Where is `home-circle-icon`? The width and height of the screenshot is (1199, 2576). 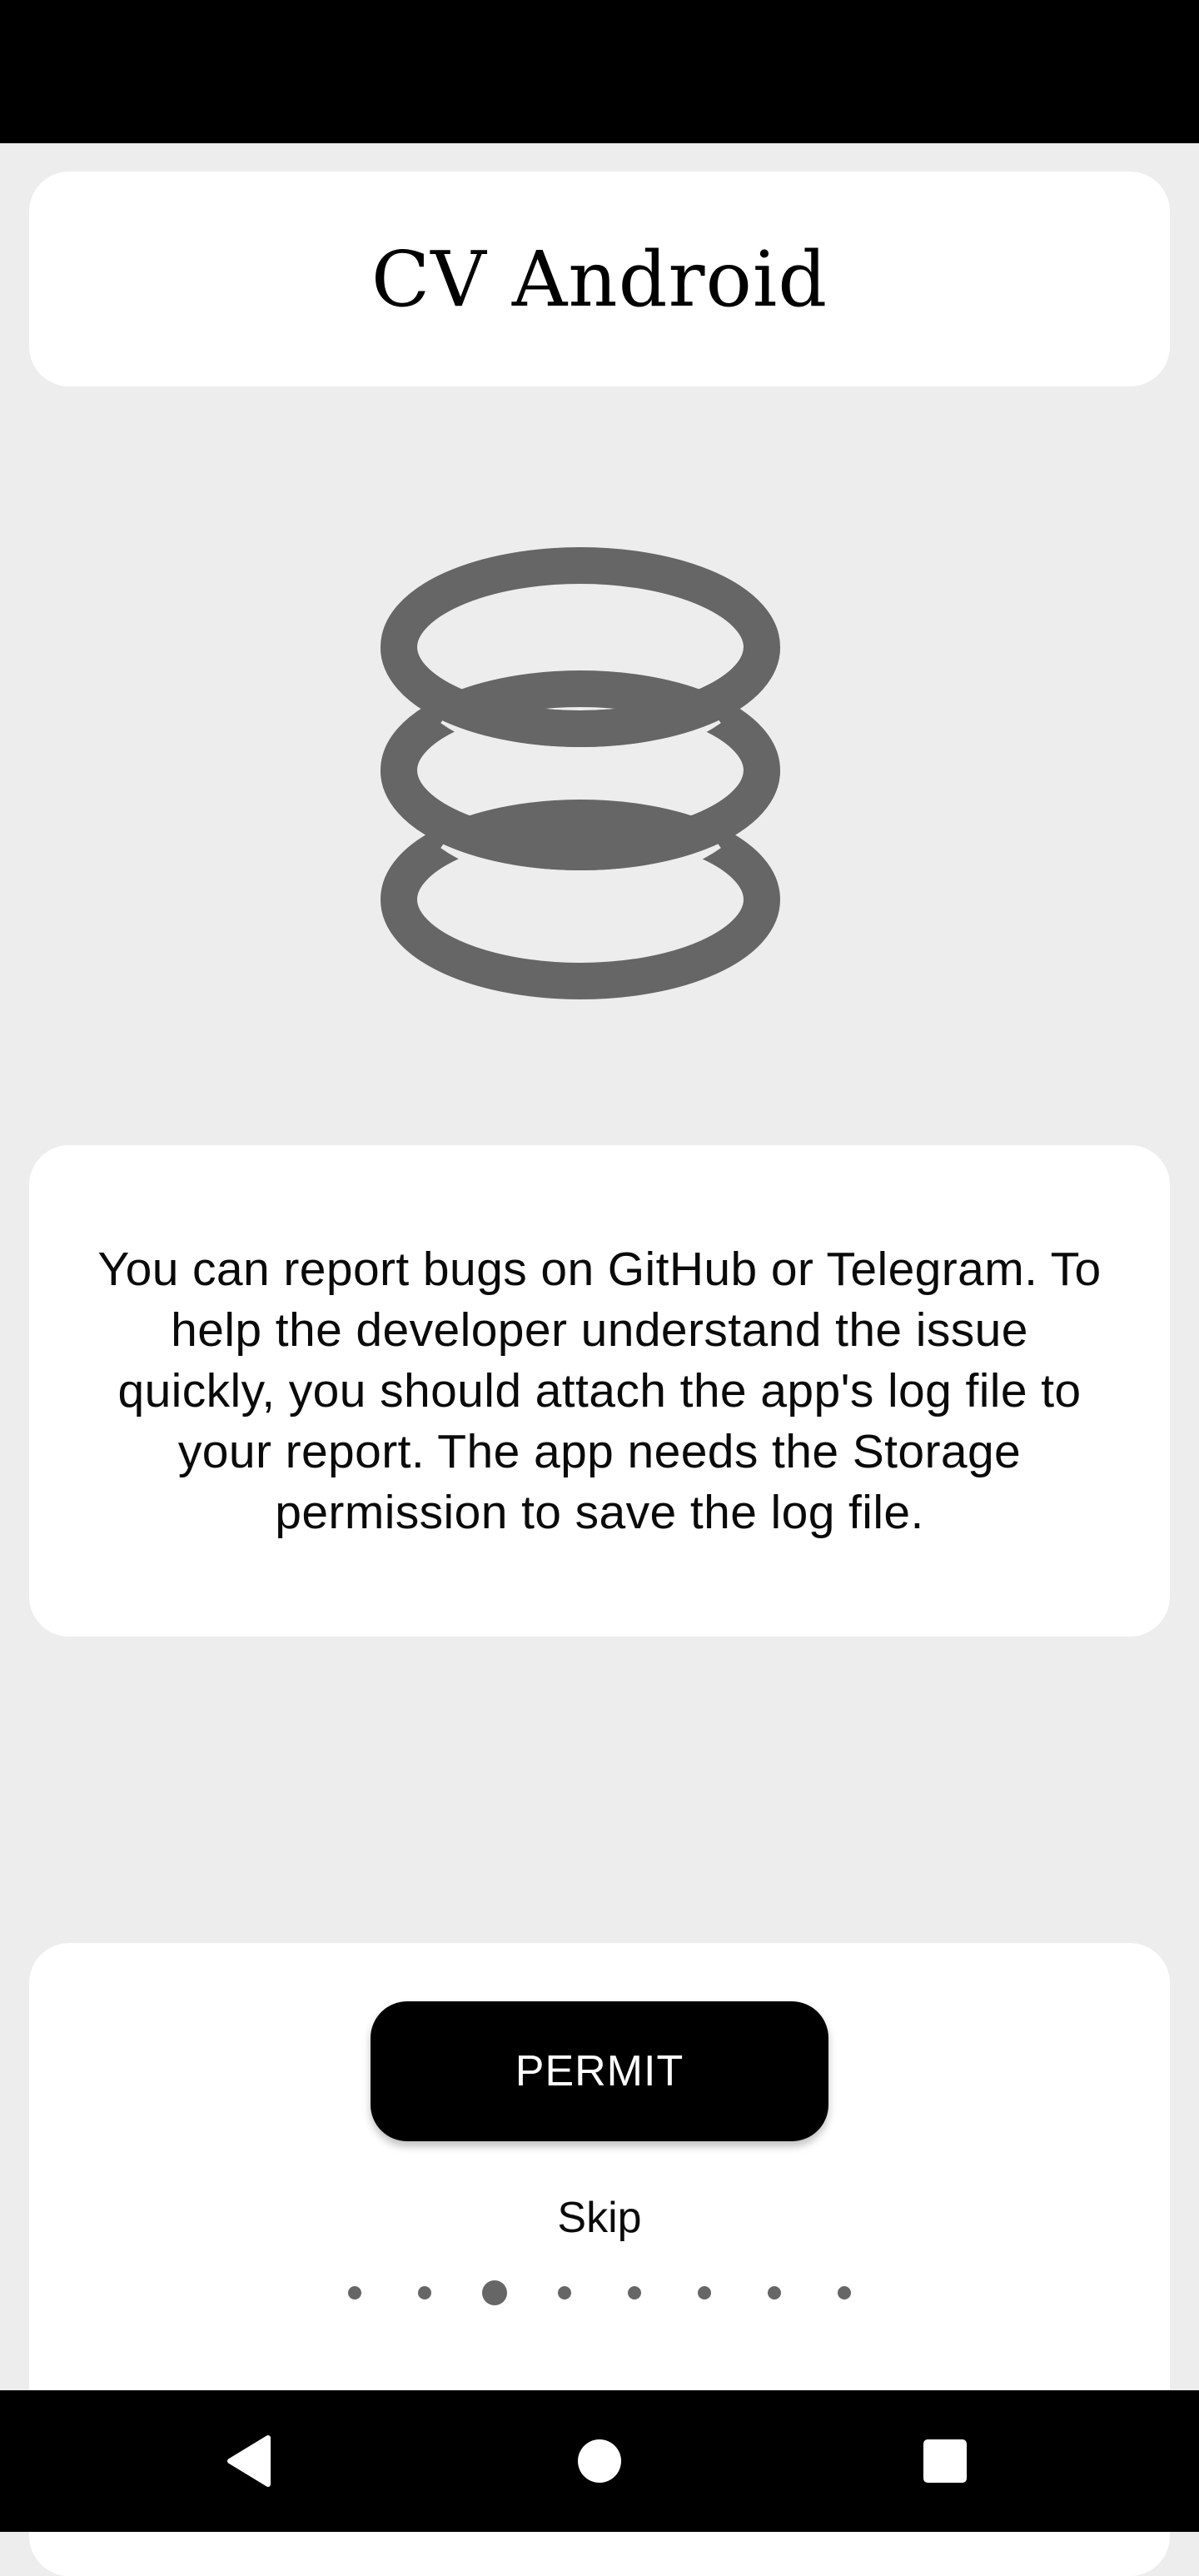
home-circle-icon is located at coordinates (599, 2461).